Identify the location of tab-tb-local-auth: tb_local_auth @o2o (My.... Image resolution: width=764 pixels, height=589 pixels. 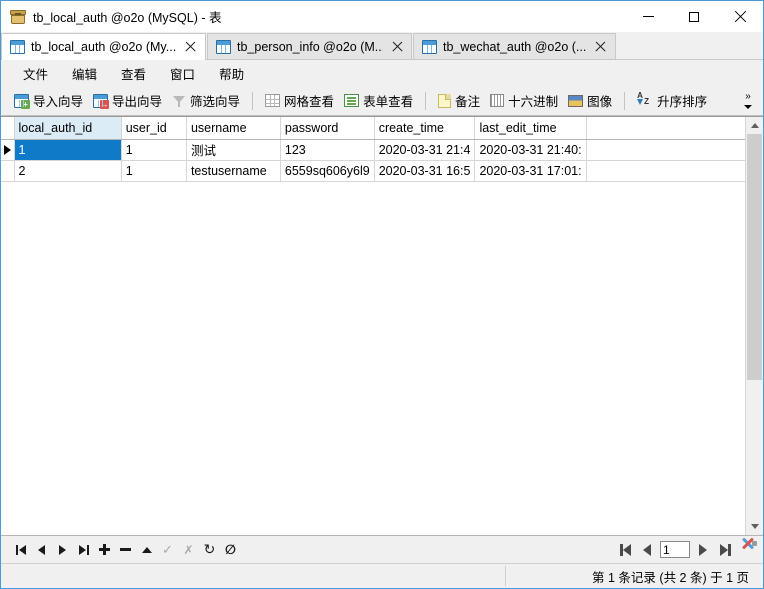
(103, 46).